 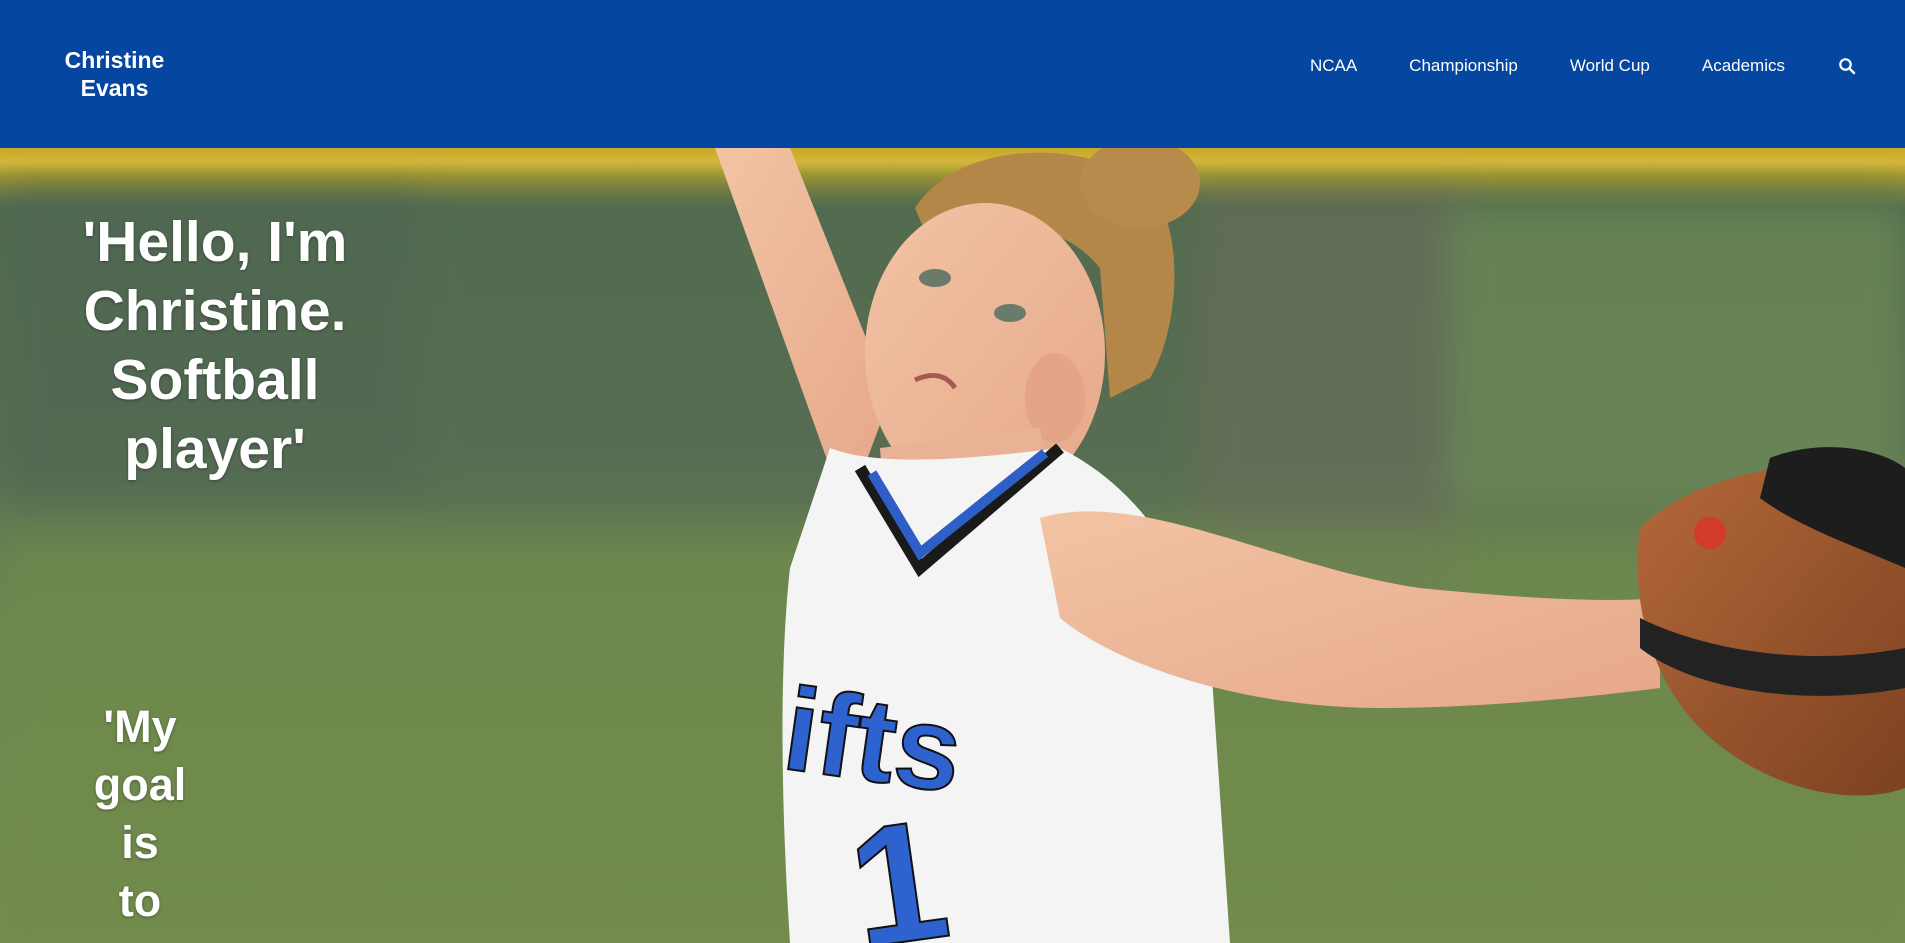 What do you see at coordinates (140, 822) in the screenshot?
I see `hero-goal-text: 'My goal is to t` at bounding box center [140, 822].